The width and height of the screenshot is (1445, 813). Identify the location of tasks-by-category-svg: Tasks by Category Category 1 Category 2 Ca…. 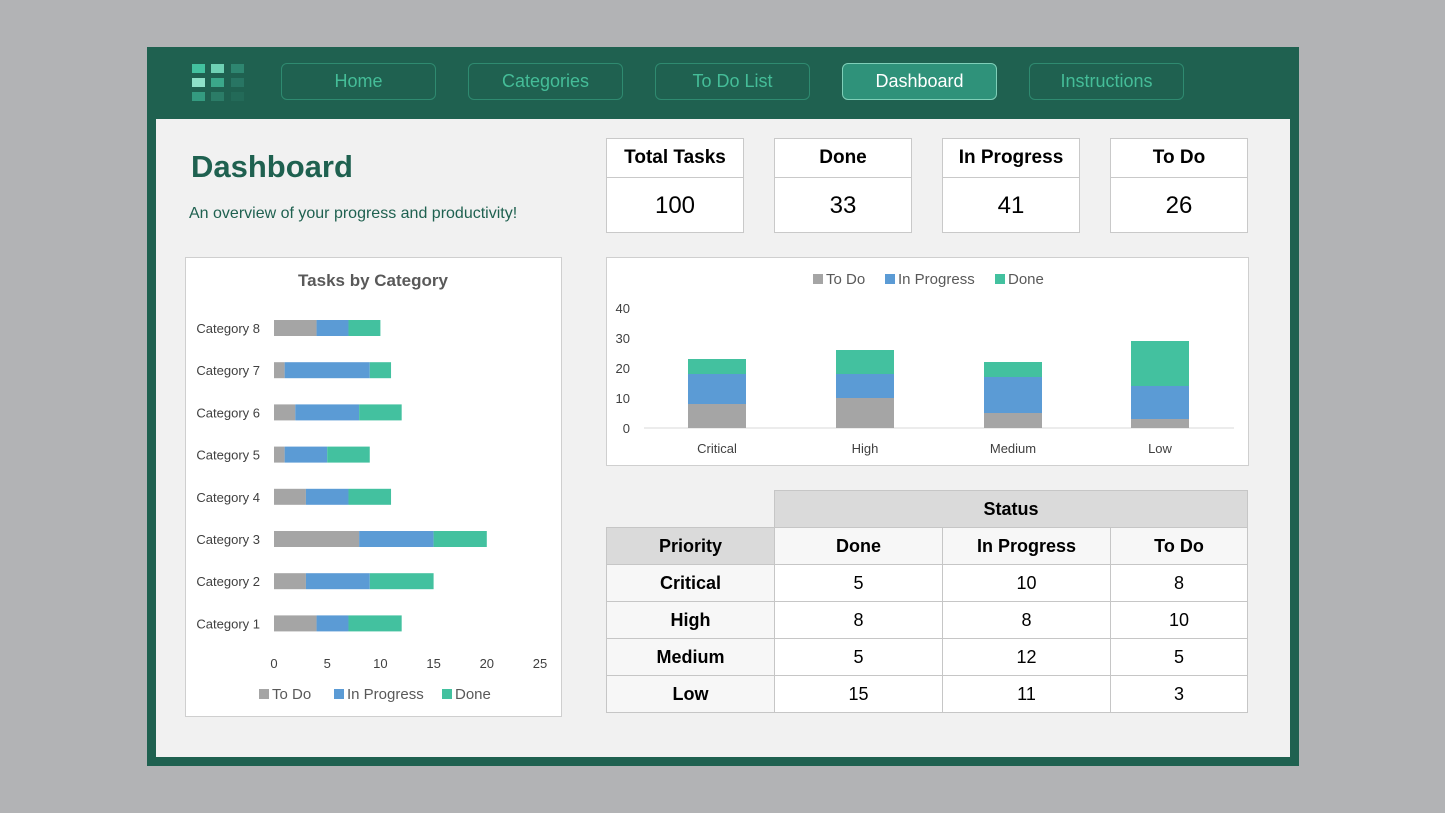
(371, 487).